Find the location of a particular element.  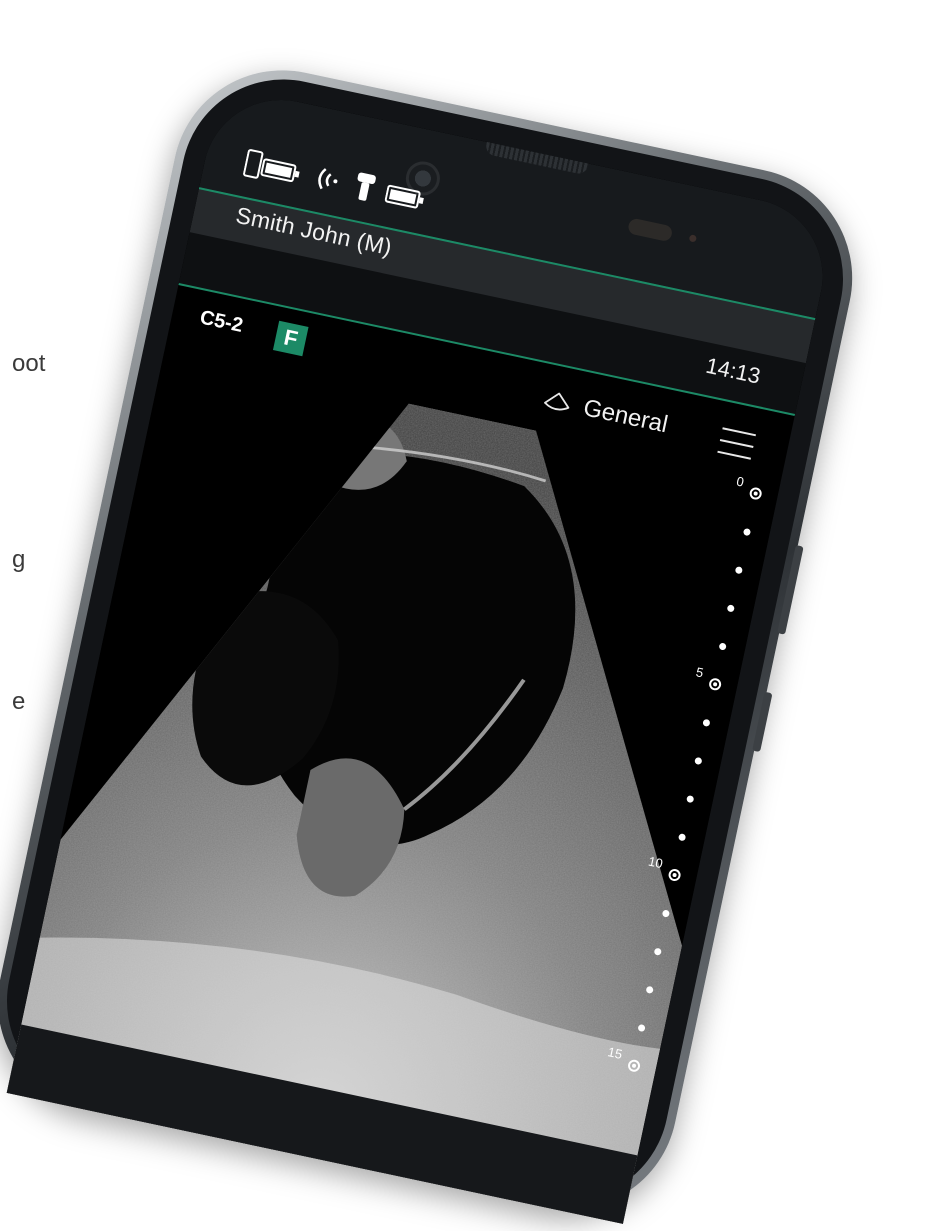

preset-selector: General is located at coordinates (605, 413).